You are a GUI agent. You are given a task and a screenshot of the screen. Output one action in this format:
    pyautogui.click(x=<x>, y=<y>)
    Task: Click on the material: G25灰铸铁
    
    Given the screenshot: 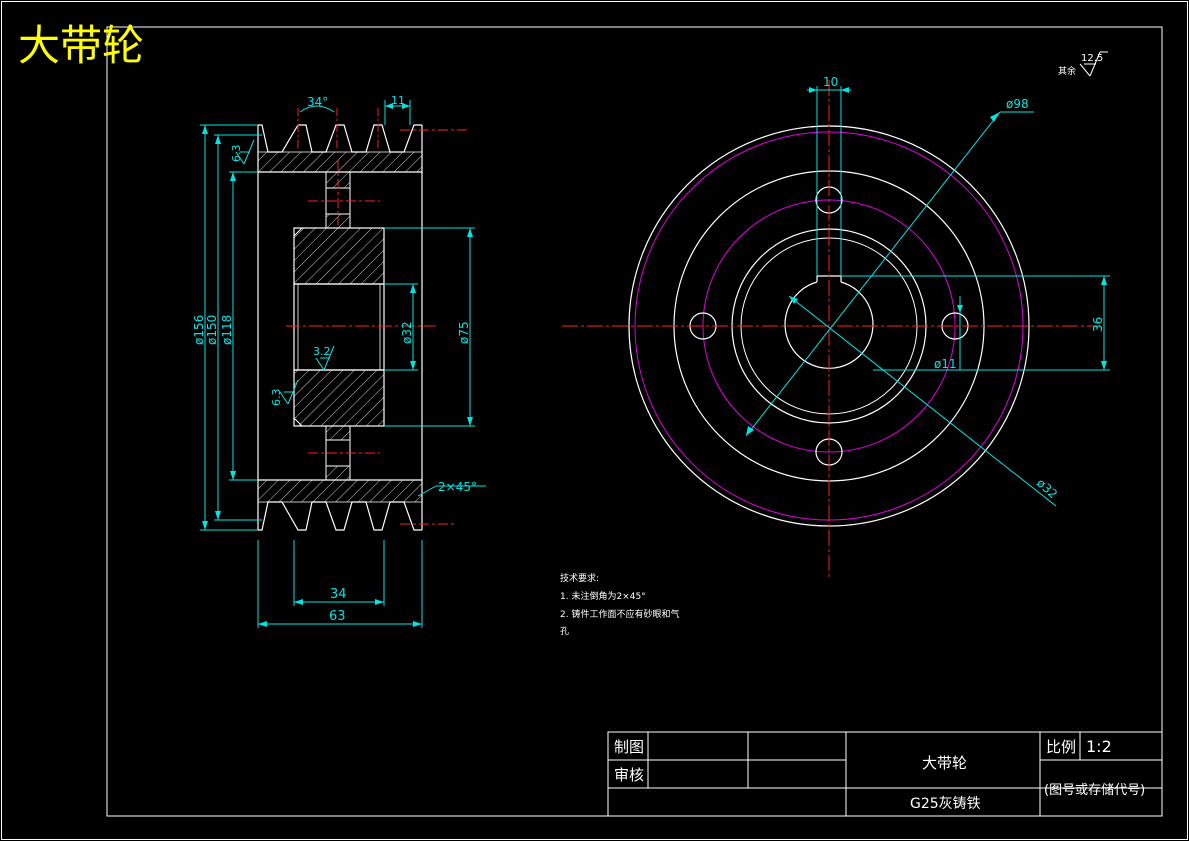 What is the action you would take?
    pyautogui.click(x=945, y=804)
    